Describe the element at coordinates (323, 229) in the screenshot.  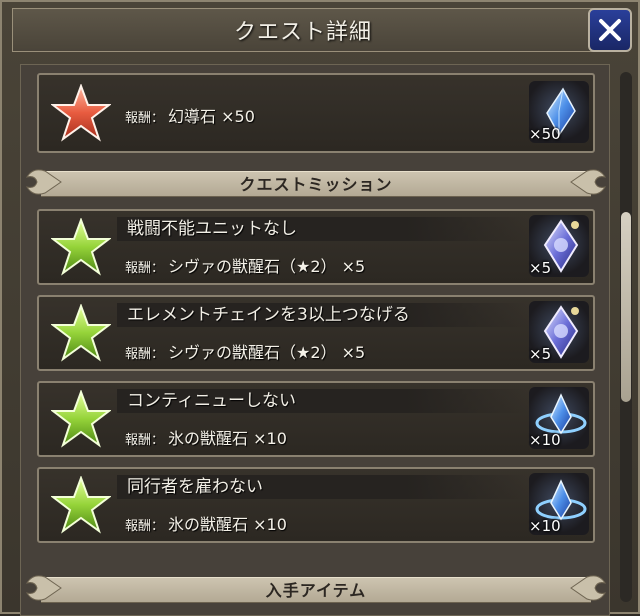
I see `mission-title: 戦闘不能ユニットなし` at that location.